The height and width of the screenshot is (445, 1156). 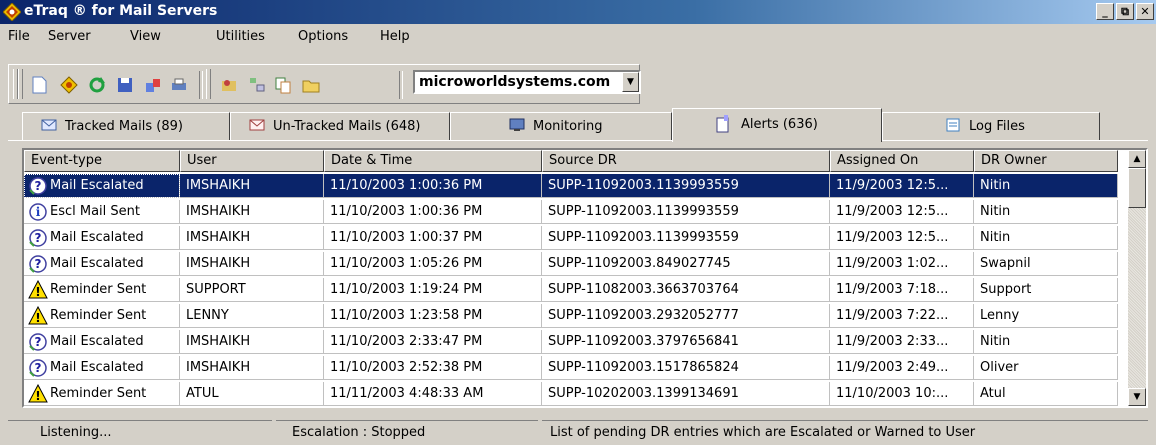 I want to click on cell-dr-owner: Atul, so click(x=1046, y=394).